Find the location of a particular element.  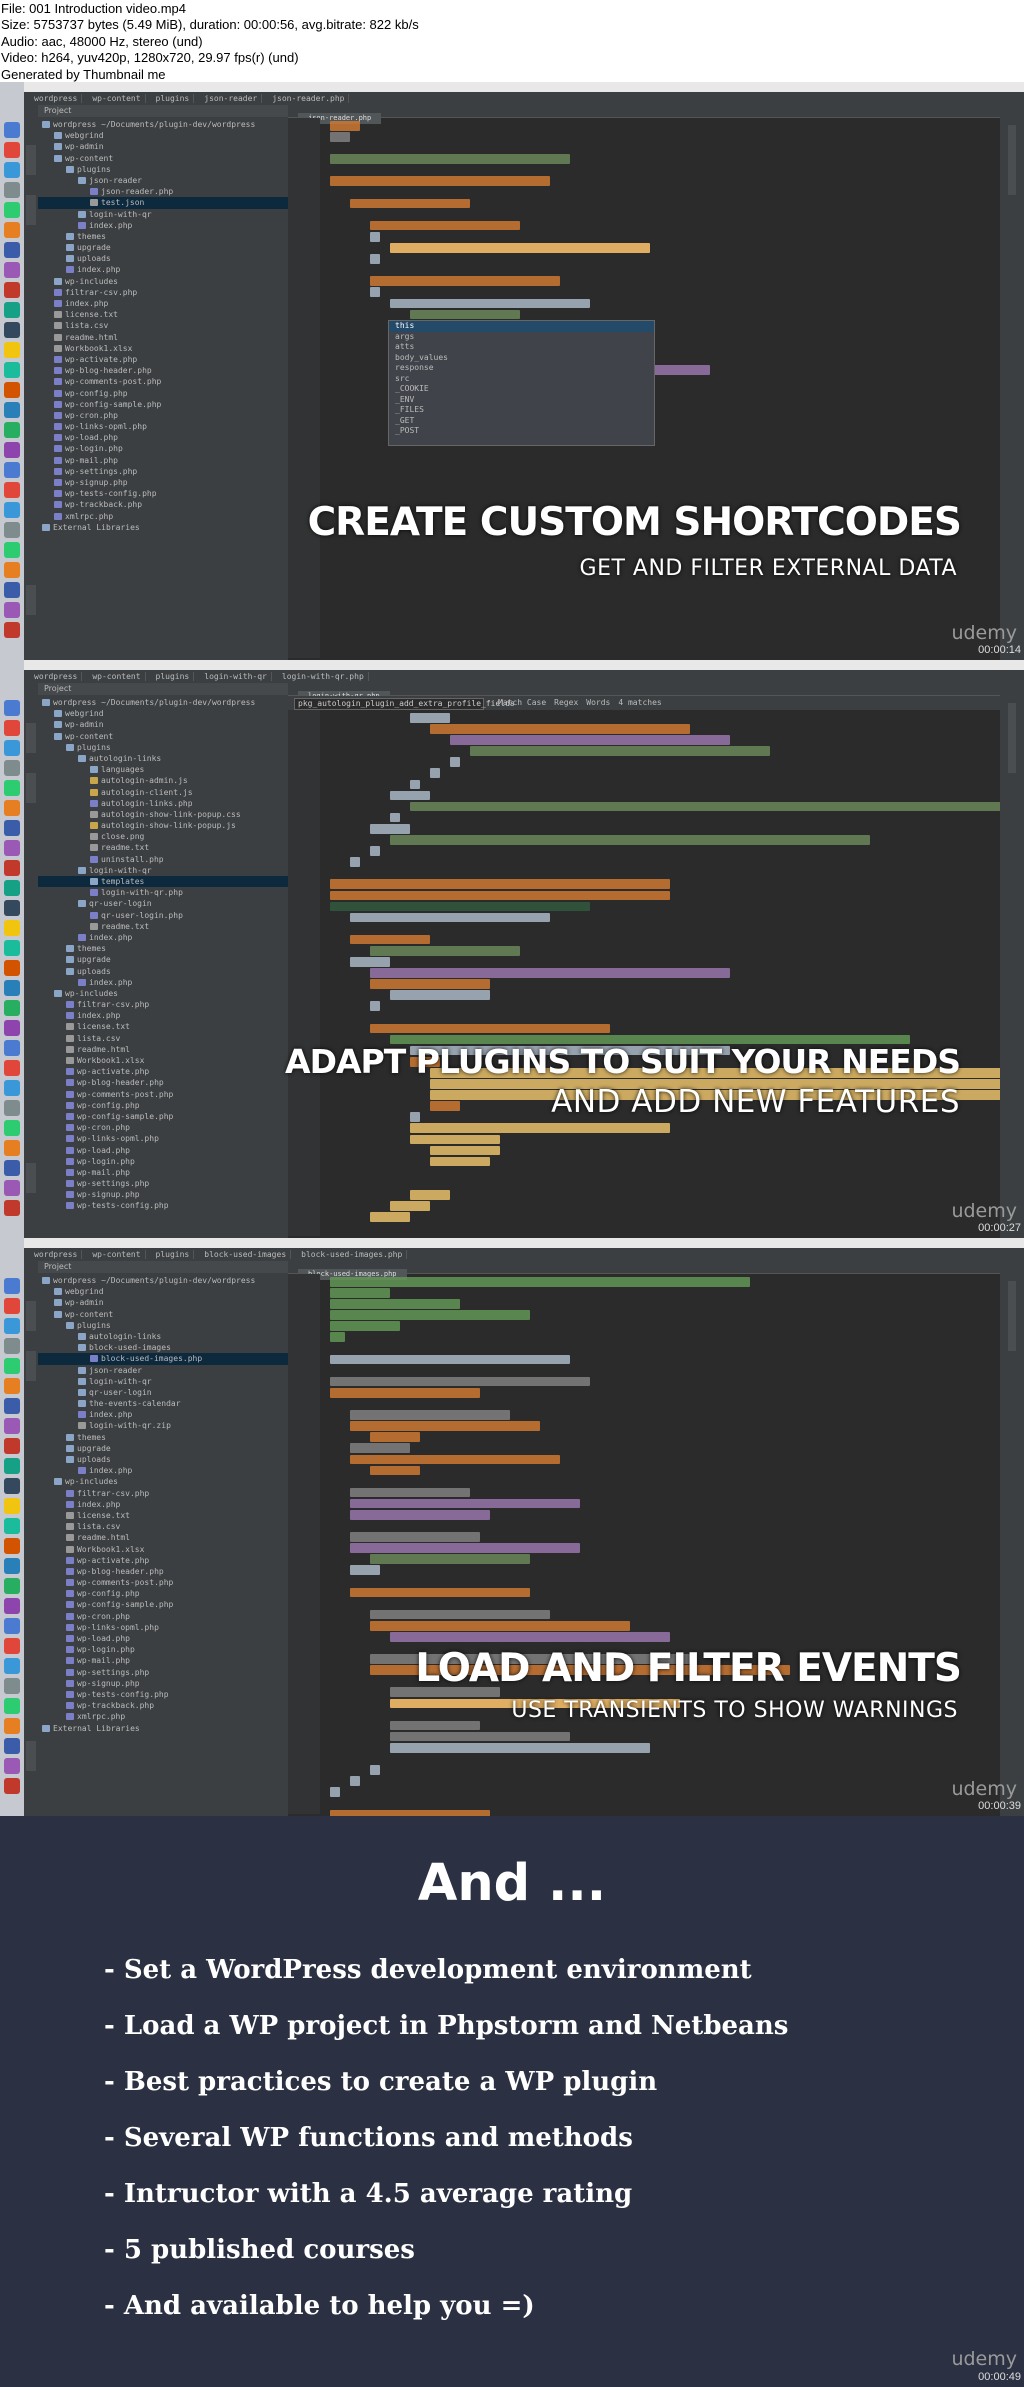

tree-item: wp-comments-post.php is located at coordinates (163, 381).